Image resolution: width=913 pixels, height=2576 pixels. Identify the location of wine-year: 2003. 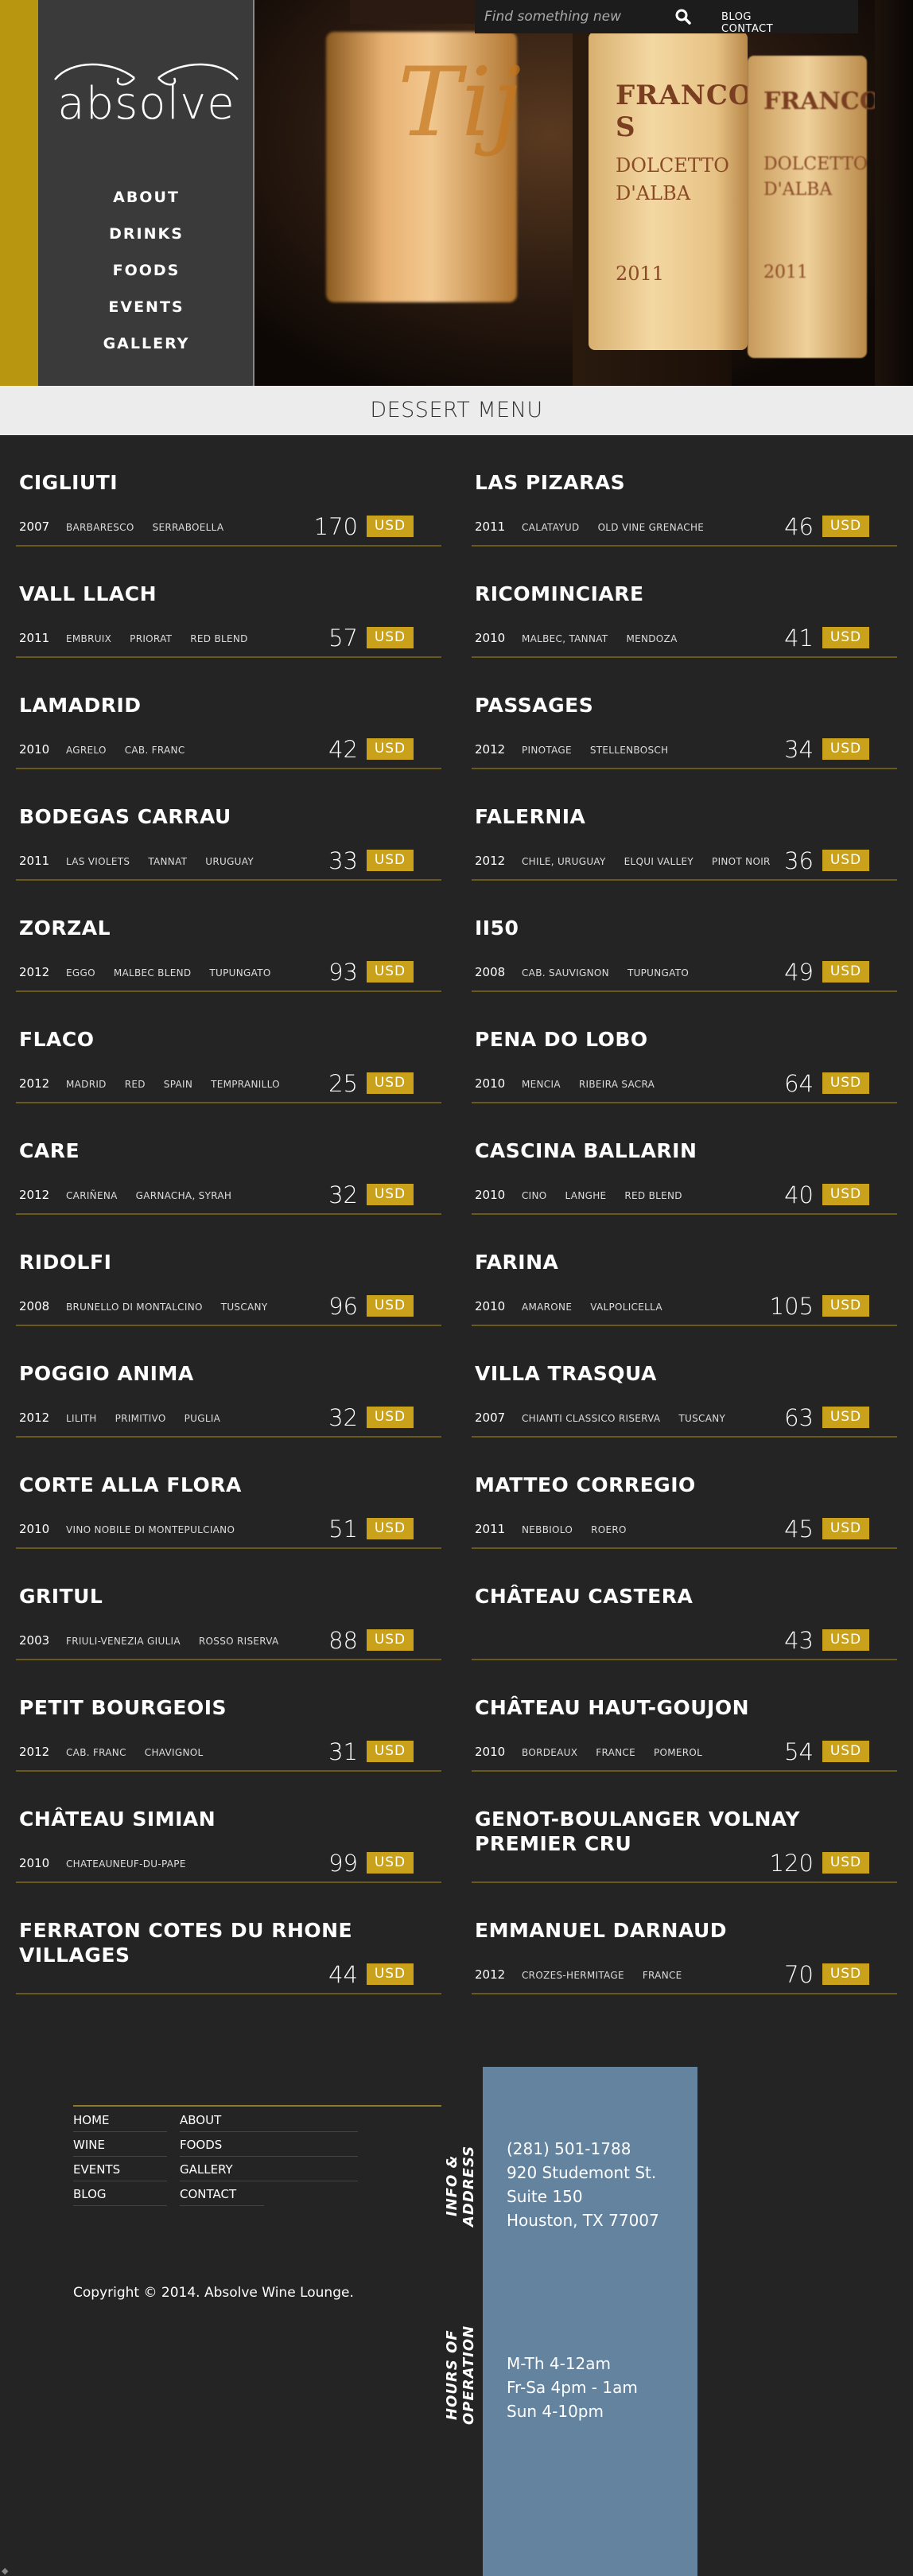
(34, 1641).